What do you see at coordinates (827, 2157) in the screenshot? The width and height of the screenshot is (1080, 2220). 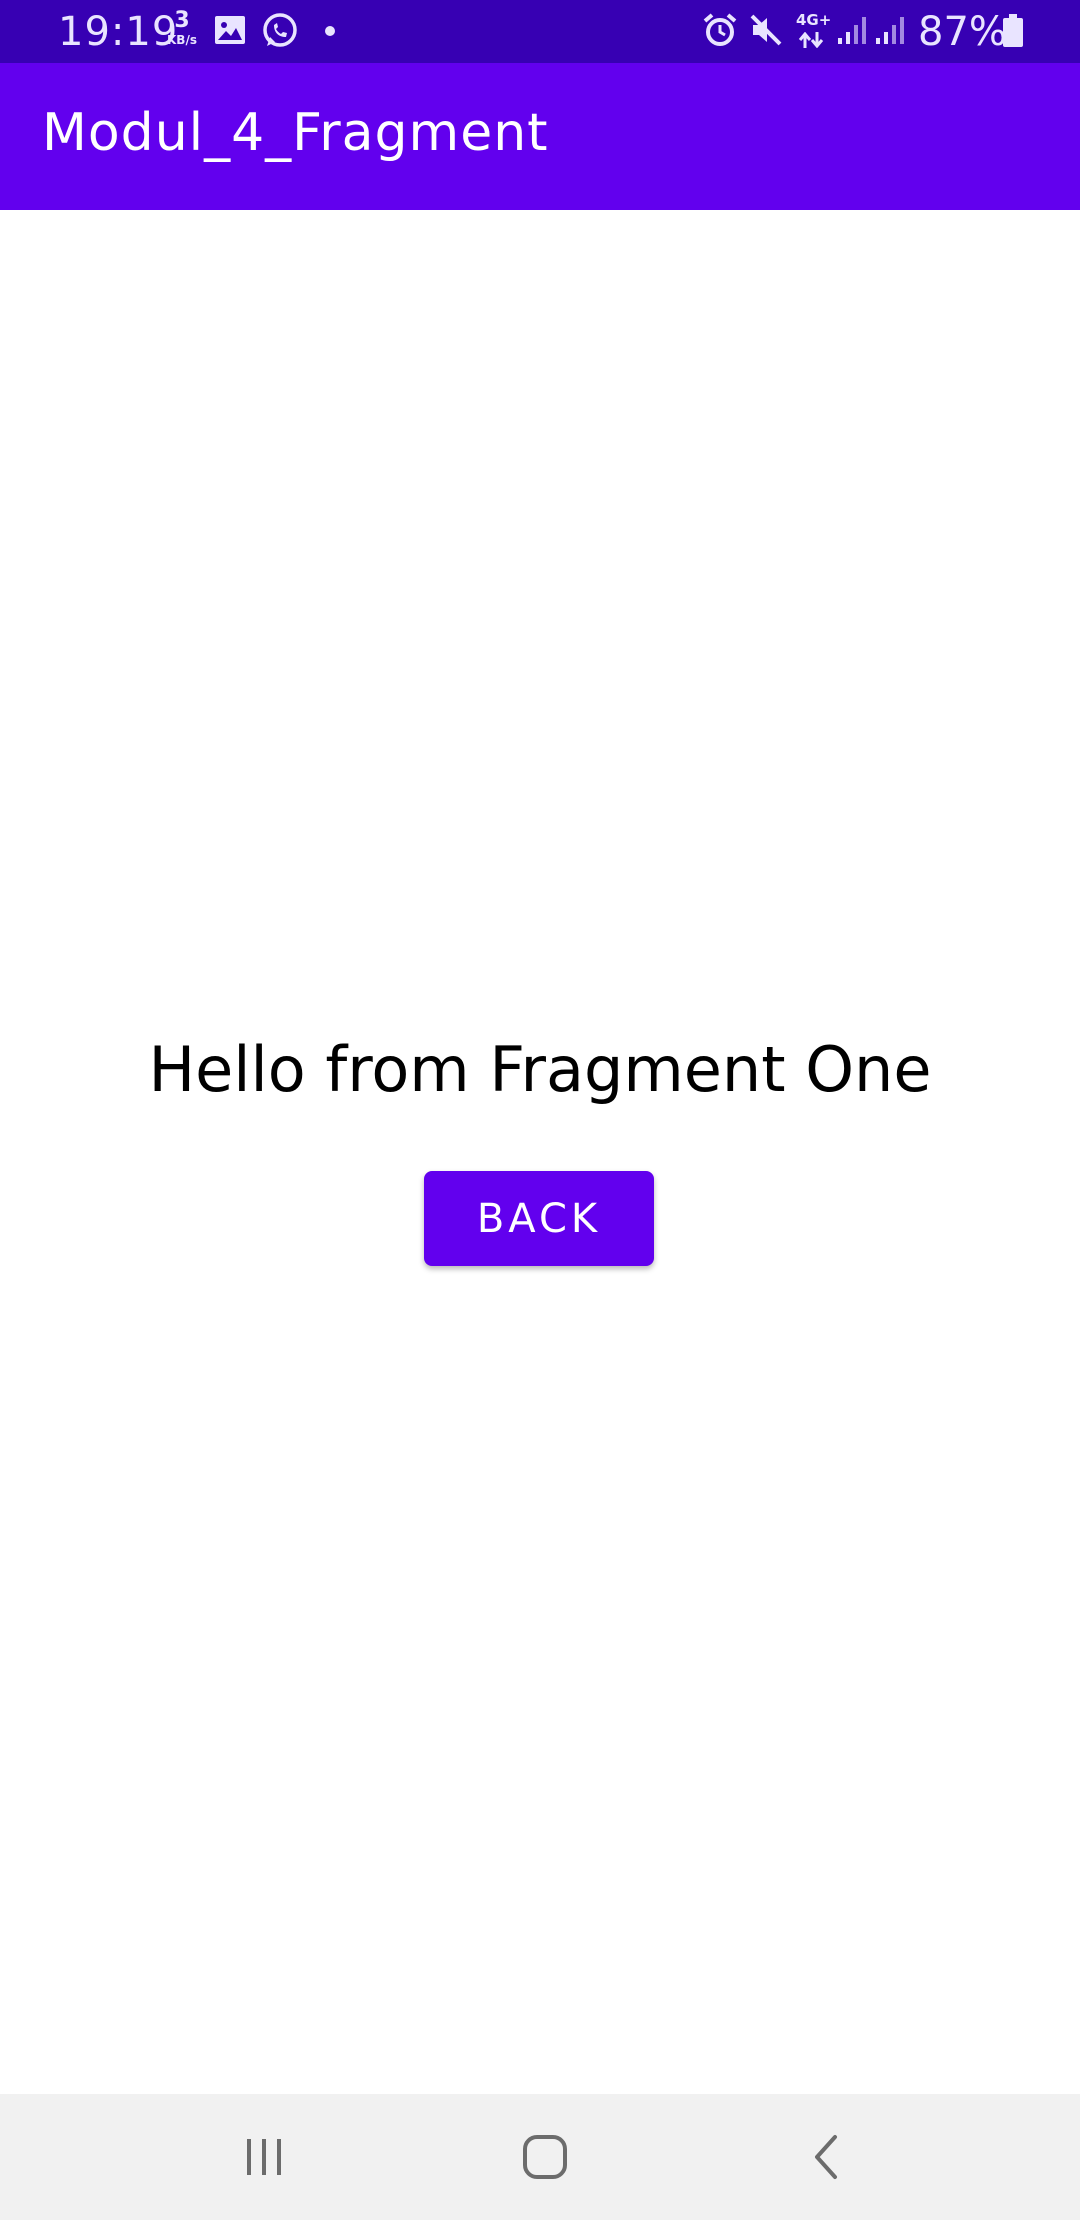 I see `back-icon` at bounding box center [827, 2157].